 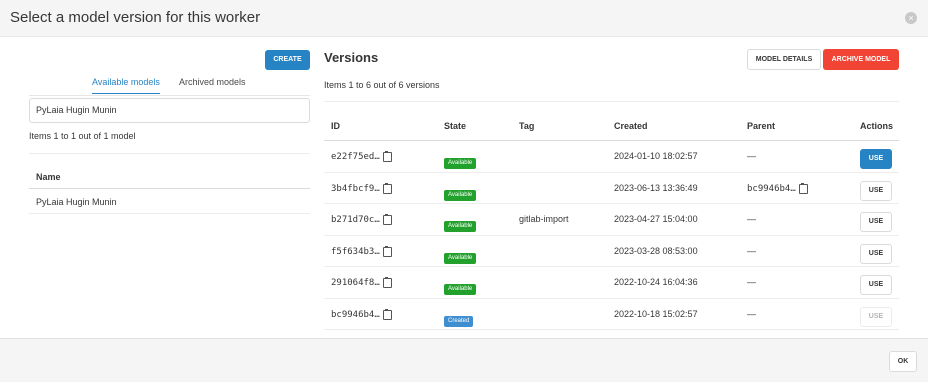 I want to click on use-button-disabled: USE, so click(x=876, y=316).